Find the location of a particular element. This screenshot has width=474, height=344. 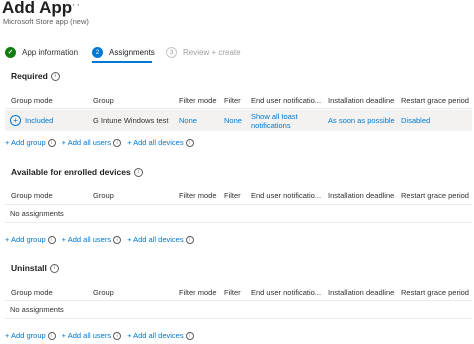

section-title-uninstall: Uninstall i is located at coordinates (35, 268).